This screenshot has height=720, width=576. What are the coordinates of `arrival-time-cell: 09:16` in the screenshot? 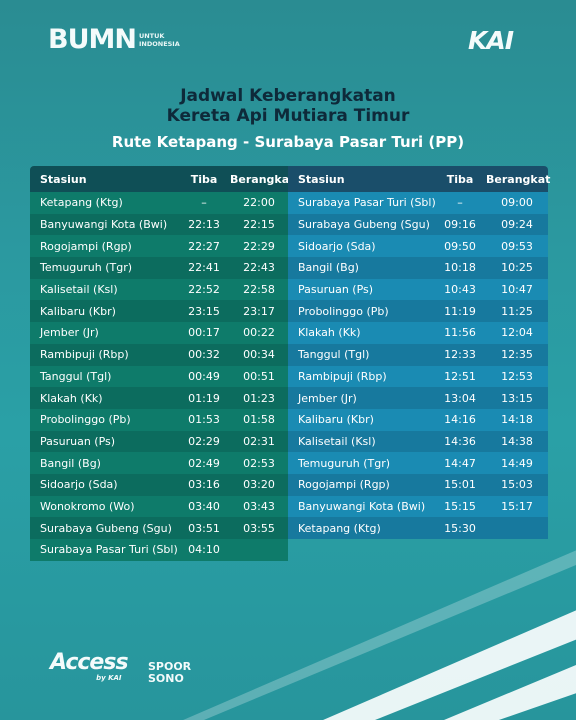 It's located at (460, 225).